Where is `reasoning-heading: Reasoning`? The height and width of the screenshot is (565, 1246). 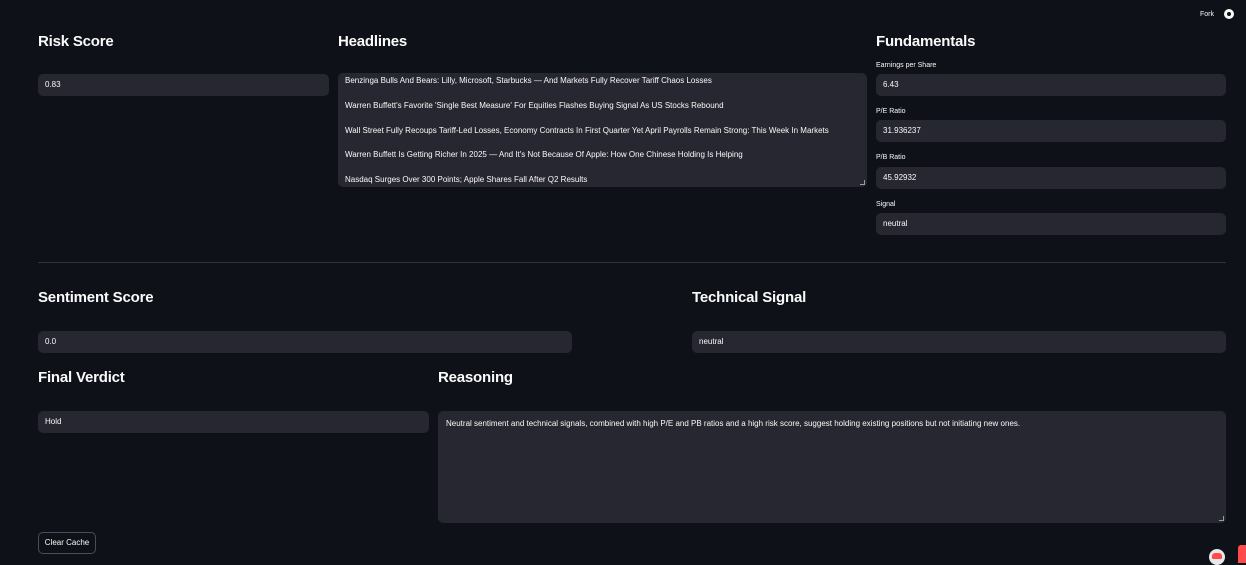
reasoning-heading: Reasoning is located at coordinates (475, 377).